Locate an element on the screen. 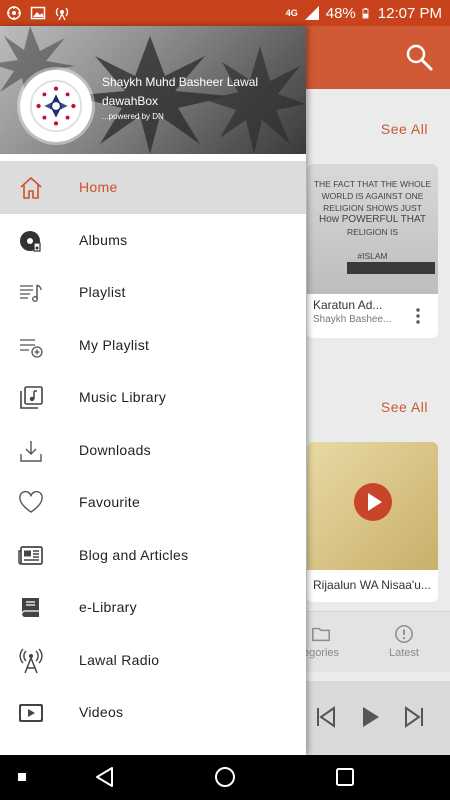 This screenshot has width=450, height=800. drawer-item-label: Lawal Radio is located at coordinates (119, 659).